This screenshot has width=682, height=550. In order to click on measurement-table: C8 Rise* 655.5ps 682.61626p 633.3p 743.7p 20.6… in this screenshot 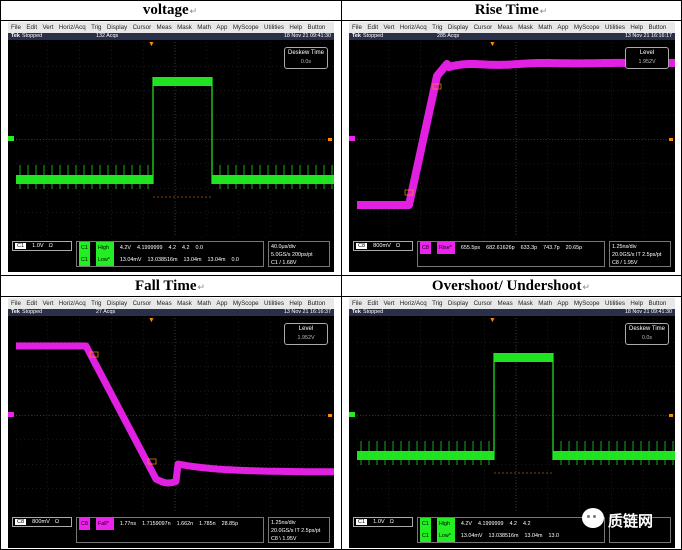, I will do `click(511, 254)`.